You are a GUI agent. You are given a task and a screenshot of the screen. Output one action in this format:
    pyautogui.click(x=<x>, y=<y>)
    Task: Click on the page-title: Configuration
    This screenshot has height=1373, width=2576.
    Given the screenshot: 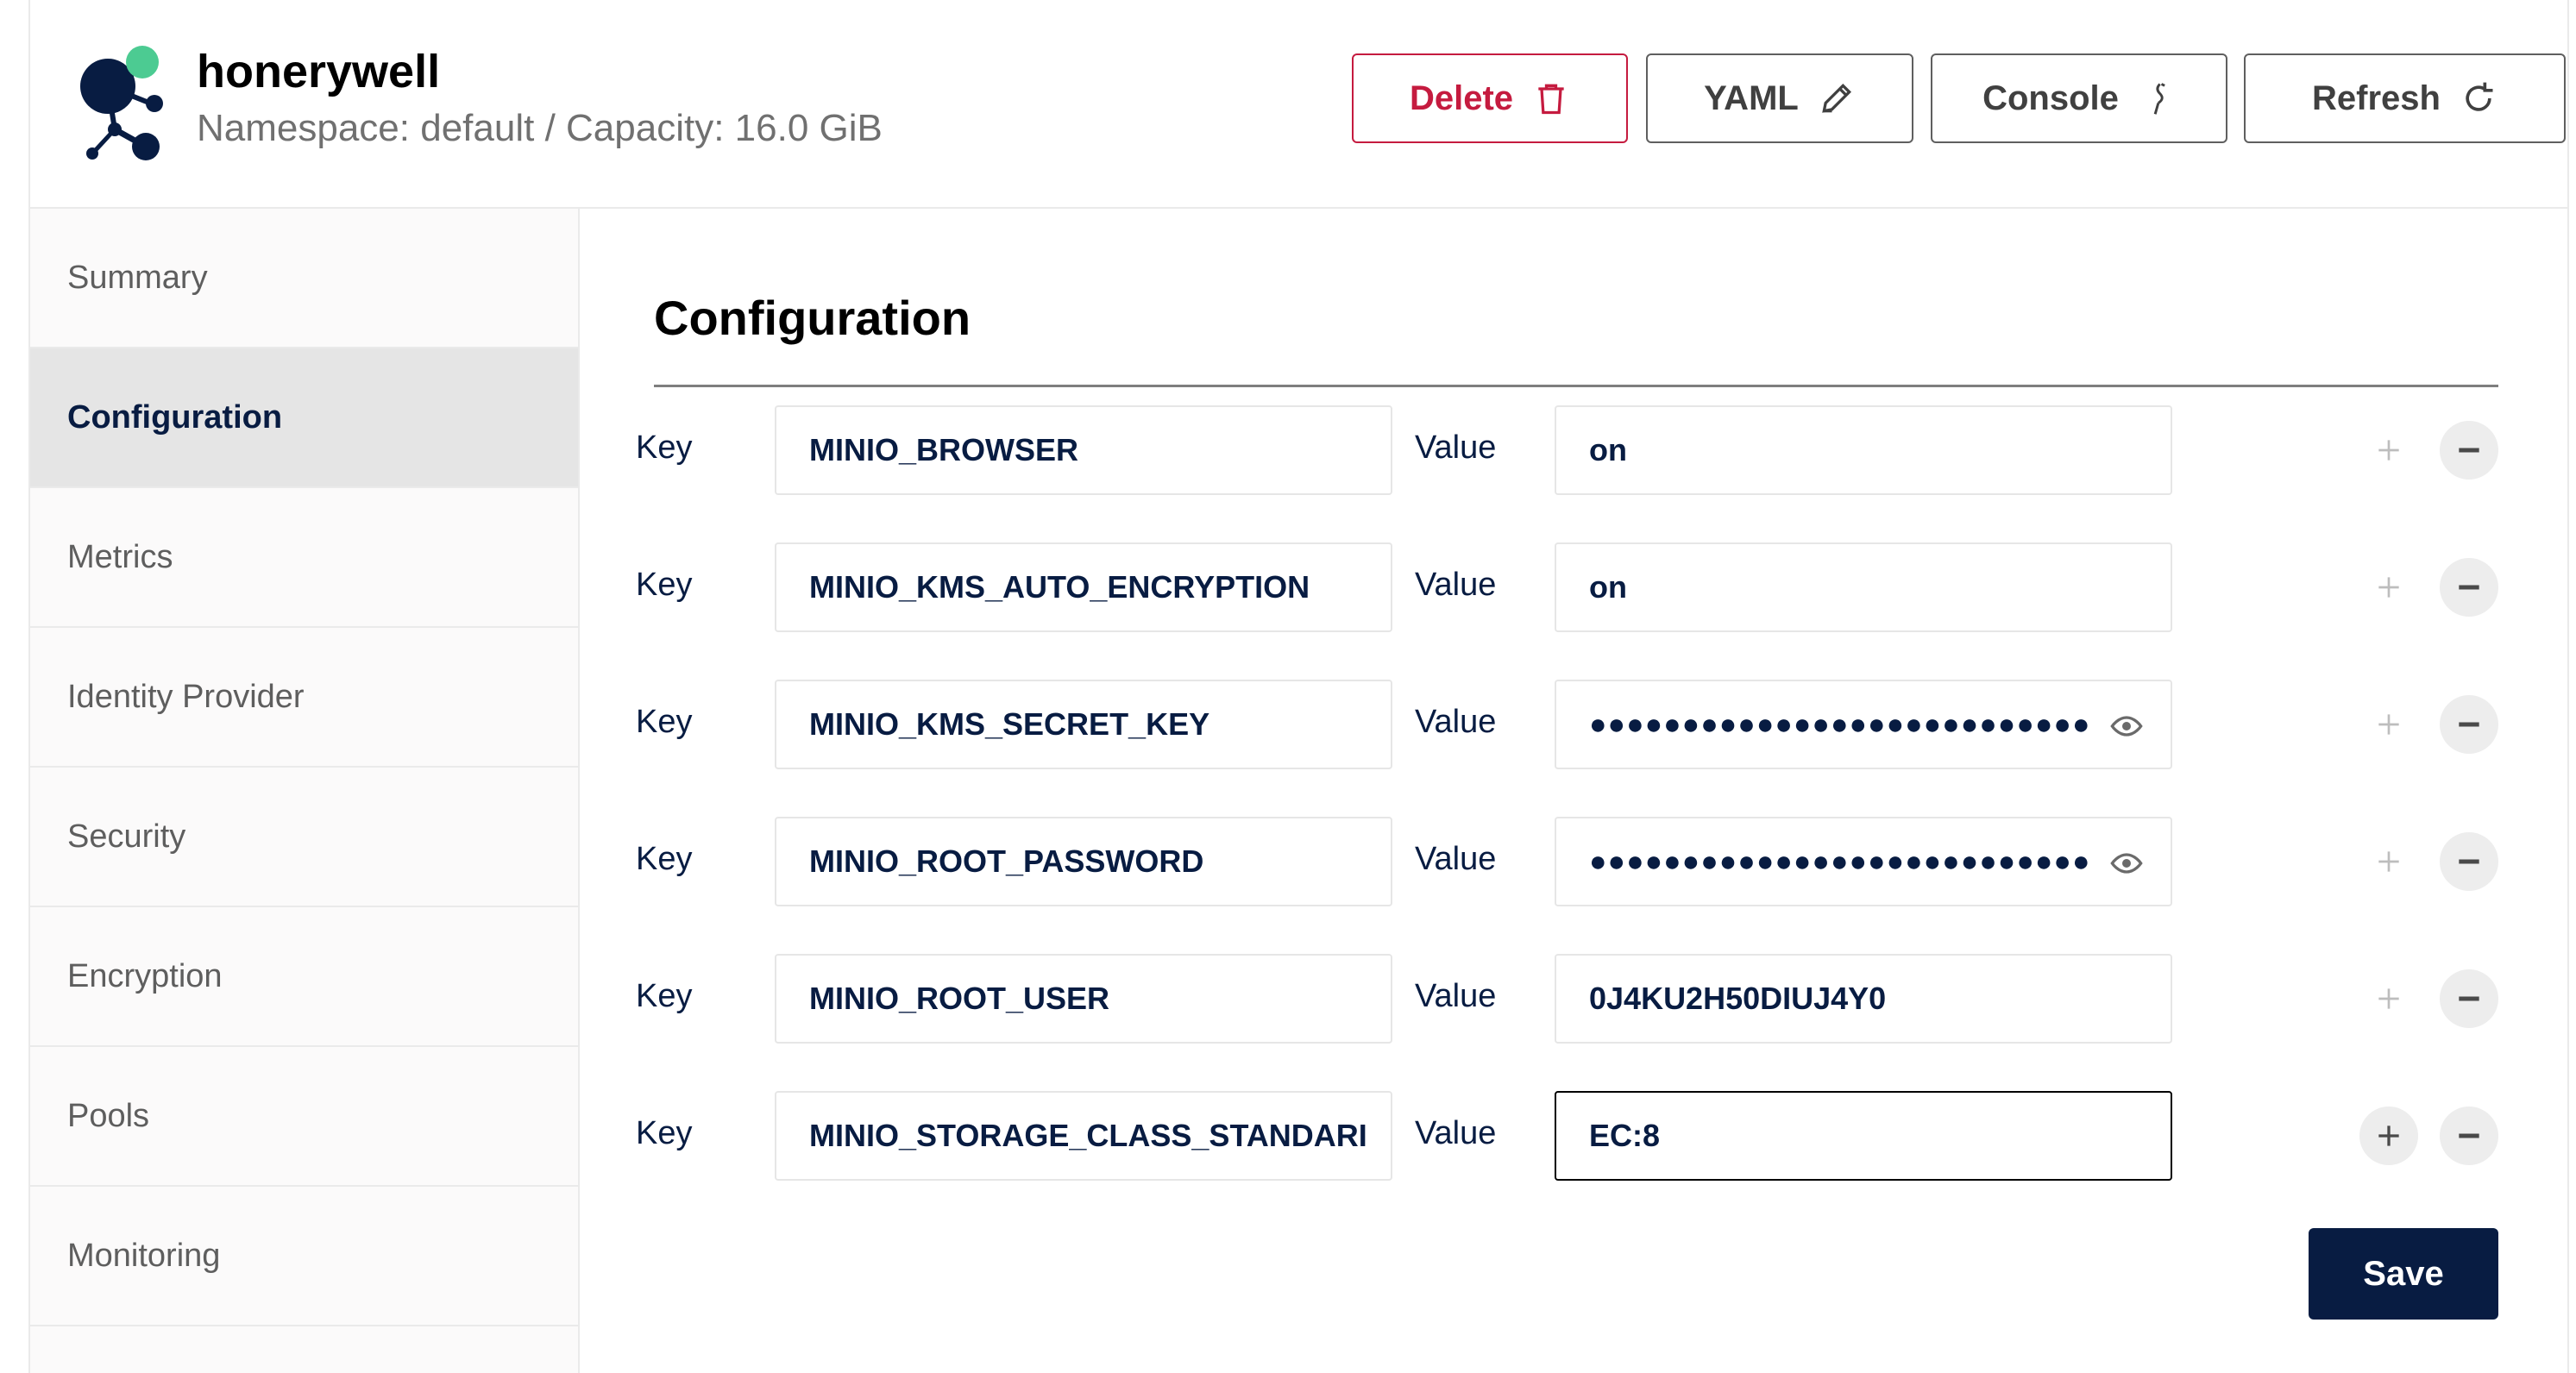 What is the action you would take?
    pyautogui.click(x=812, y=318)
    